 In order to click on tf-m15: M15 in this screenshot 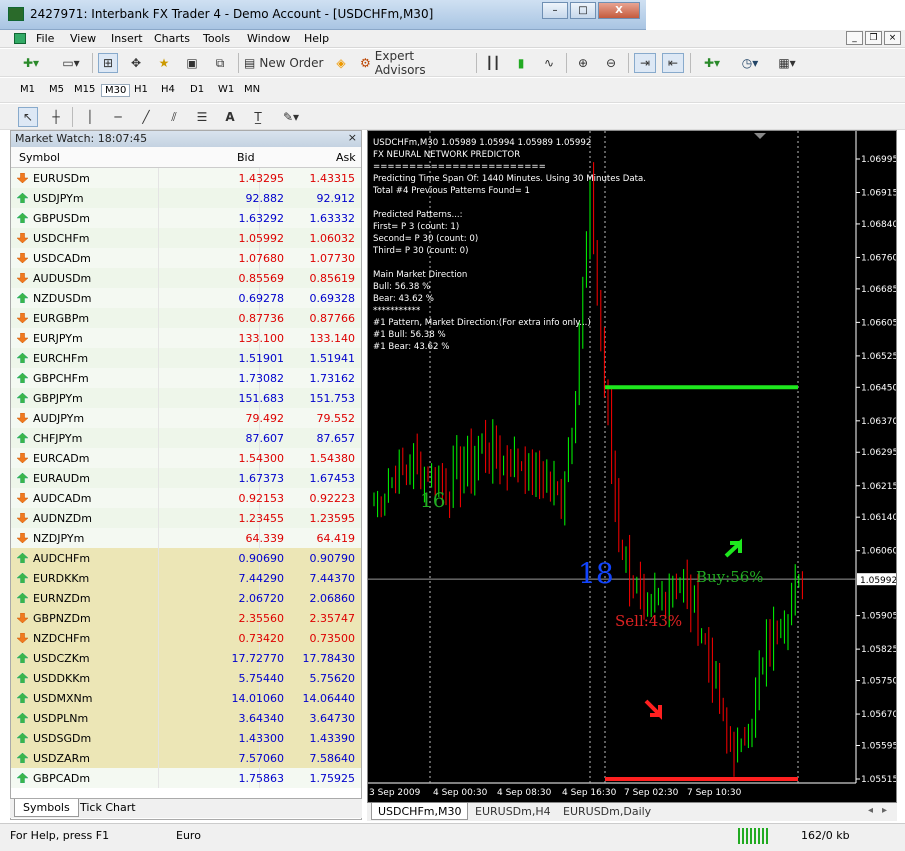, I will do `click(84, 89)`.